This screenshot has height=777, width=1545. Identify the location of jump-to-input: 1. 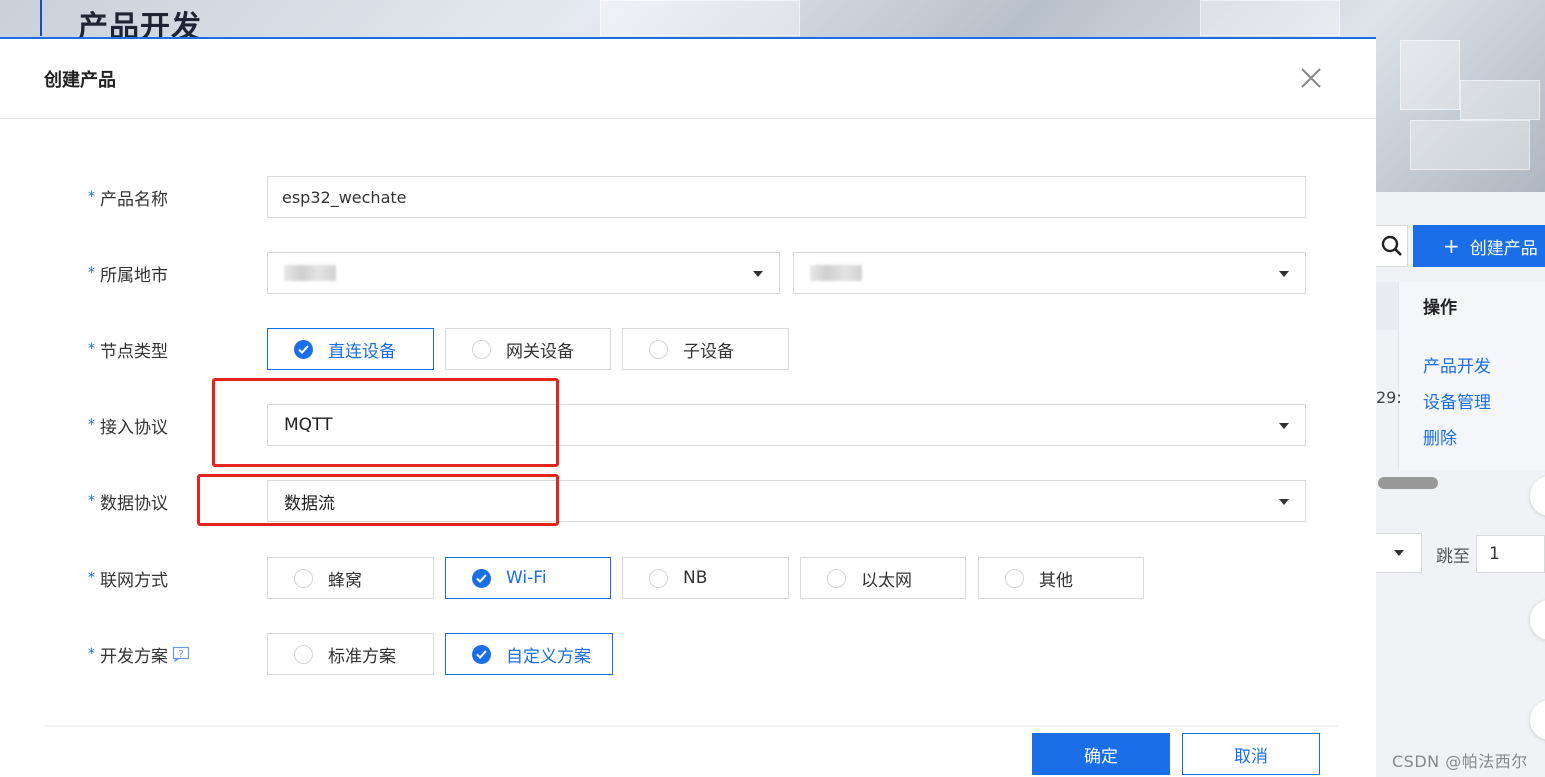
(1510, 554).